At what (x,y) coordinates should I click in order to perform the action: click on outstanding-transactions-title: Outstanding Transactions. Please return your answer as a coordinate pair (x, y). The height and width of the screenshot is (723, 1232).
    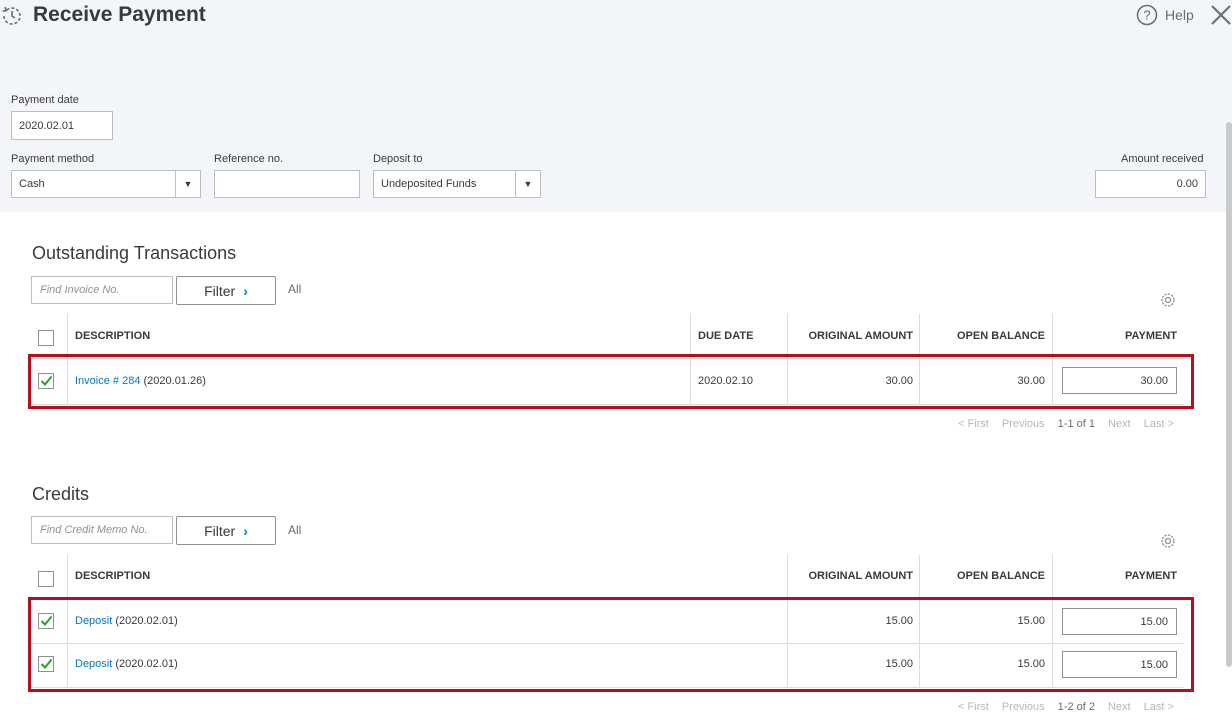
    Looking at the image, I should click on (134, 253).